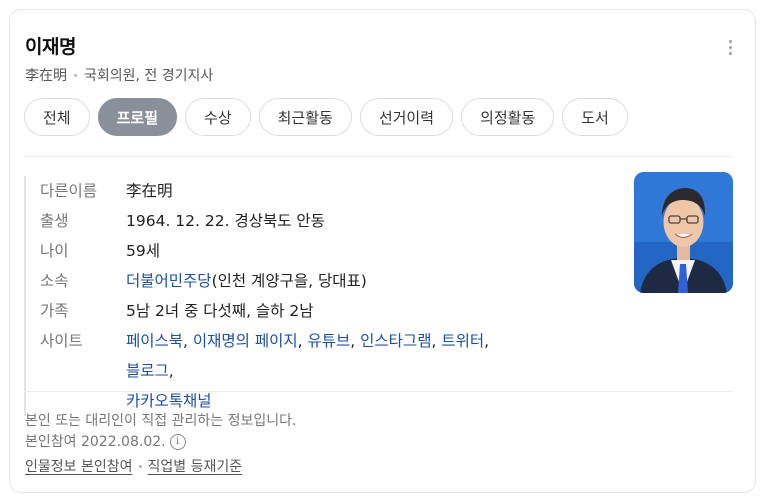  I want to click on profile-photo, so click(683, 232).